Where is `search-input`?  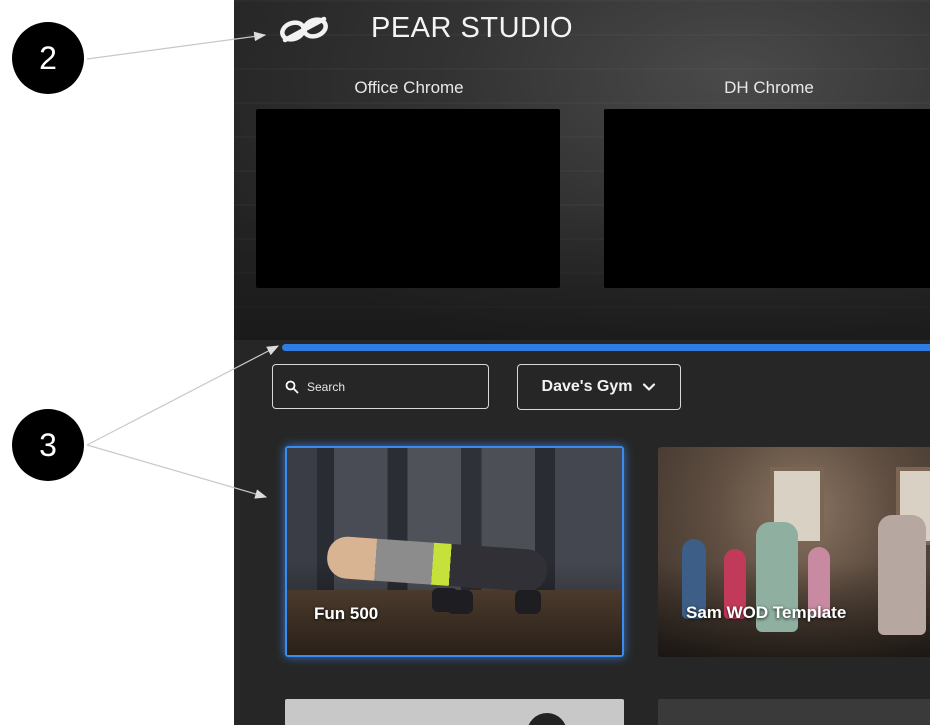 search-input is located at coordinates (392, 386).